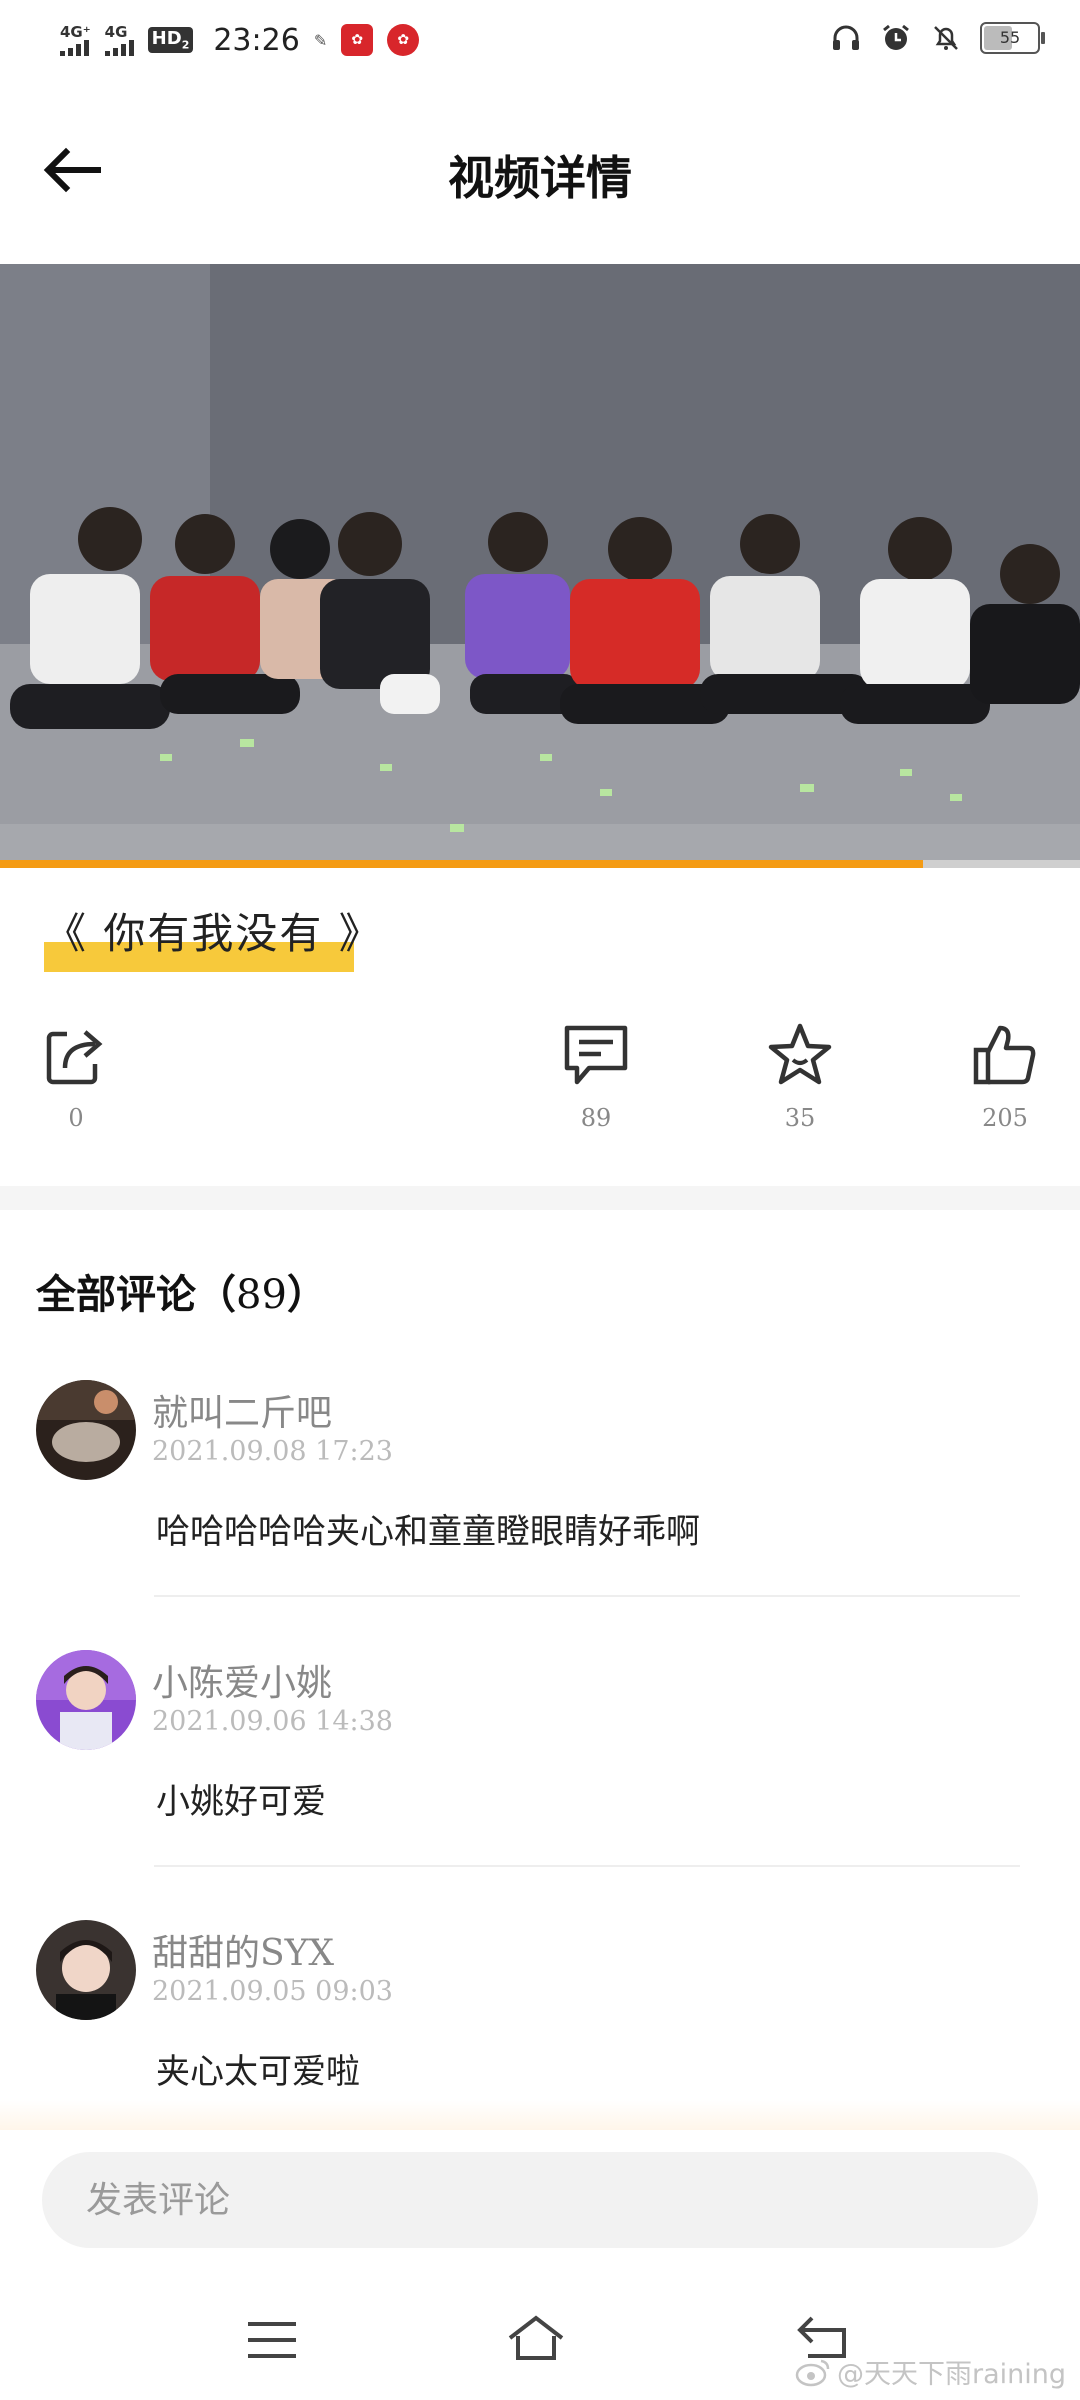 The image size is (1080, 2400). I want to click on status-left: 4G⁺ 4G HD2 23:26 ✎ ✿ ✿, so click(240, 40).